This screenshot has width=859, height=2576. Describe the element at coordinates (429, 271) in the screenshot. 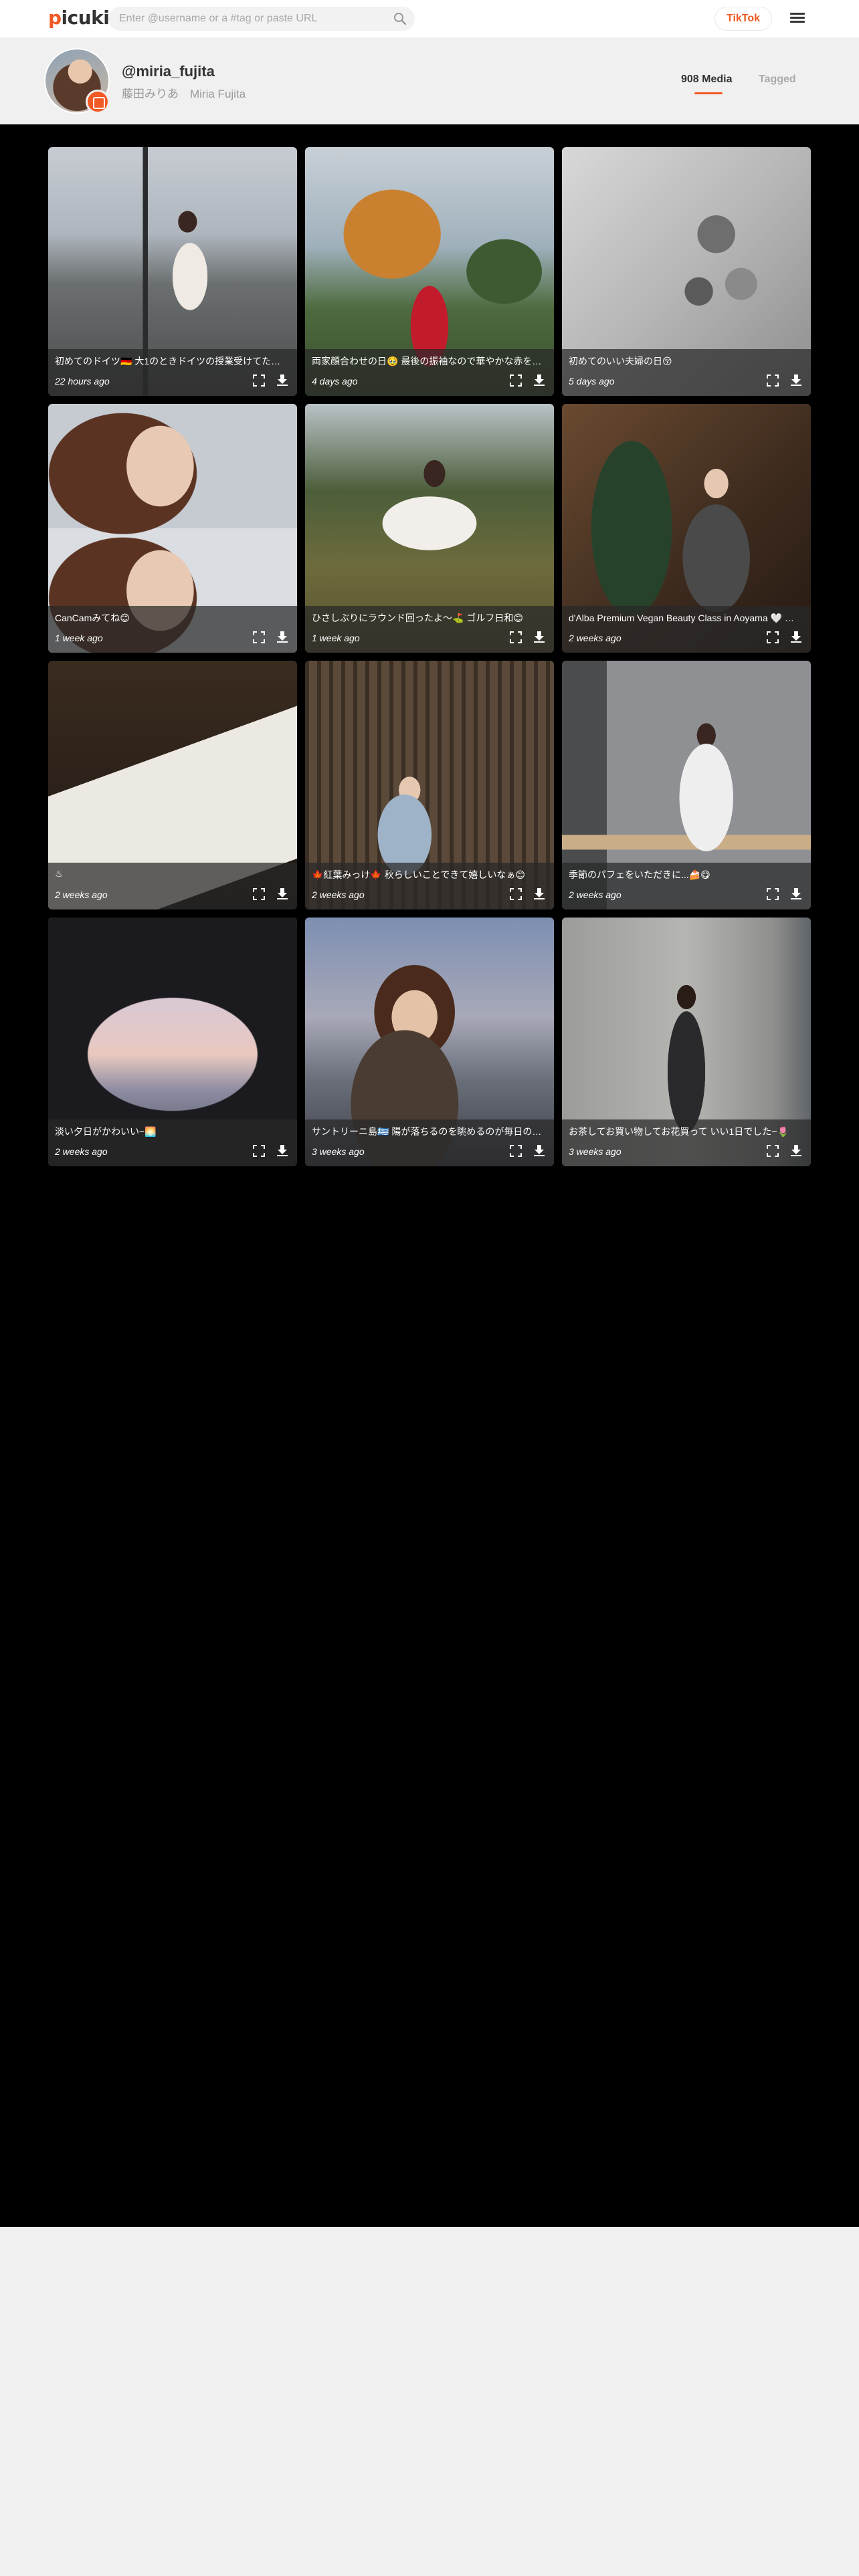

I see `media-card: 両家顔合わせの日🥹 最後の振袖なので華やかな赤を選びました 4 days ago` at that location.